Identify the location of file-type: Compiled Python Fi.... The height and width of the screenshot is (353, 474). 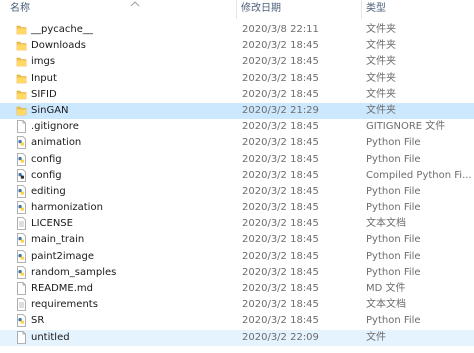
(419, 175).